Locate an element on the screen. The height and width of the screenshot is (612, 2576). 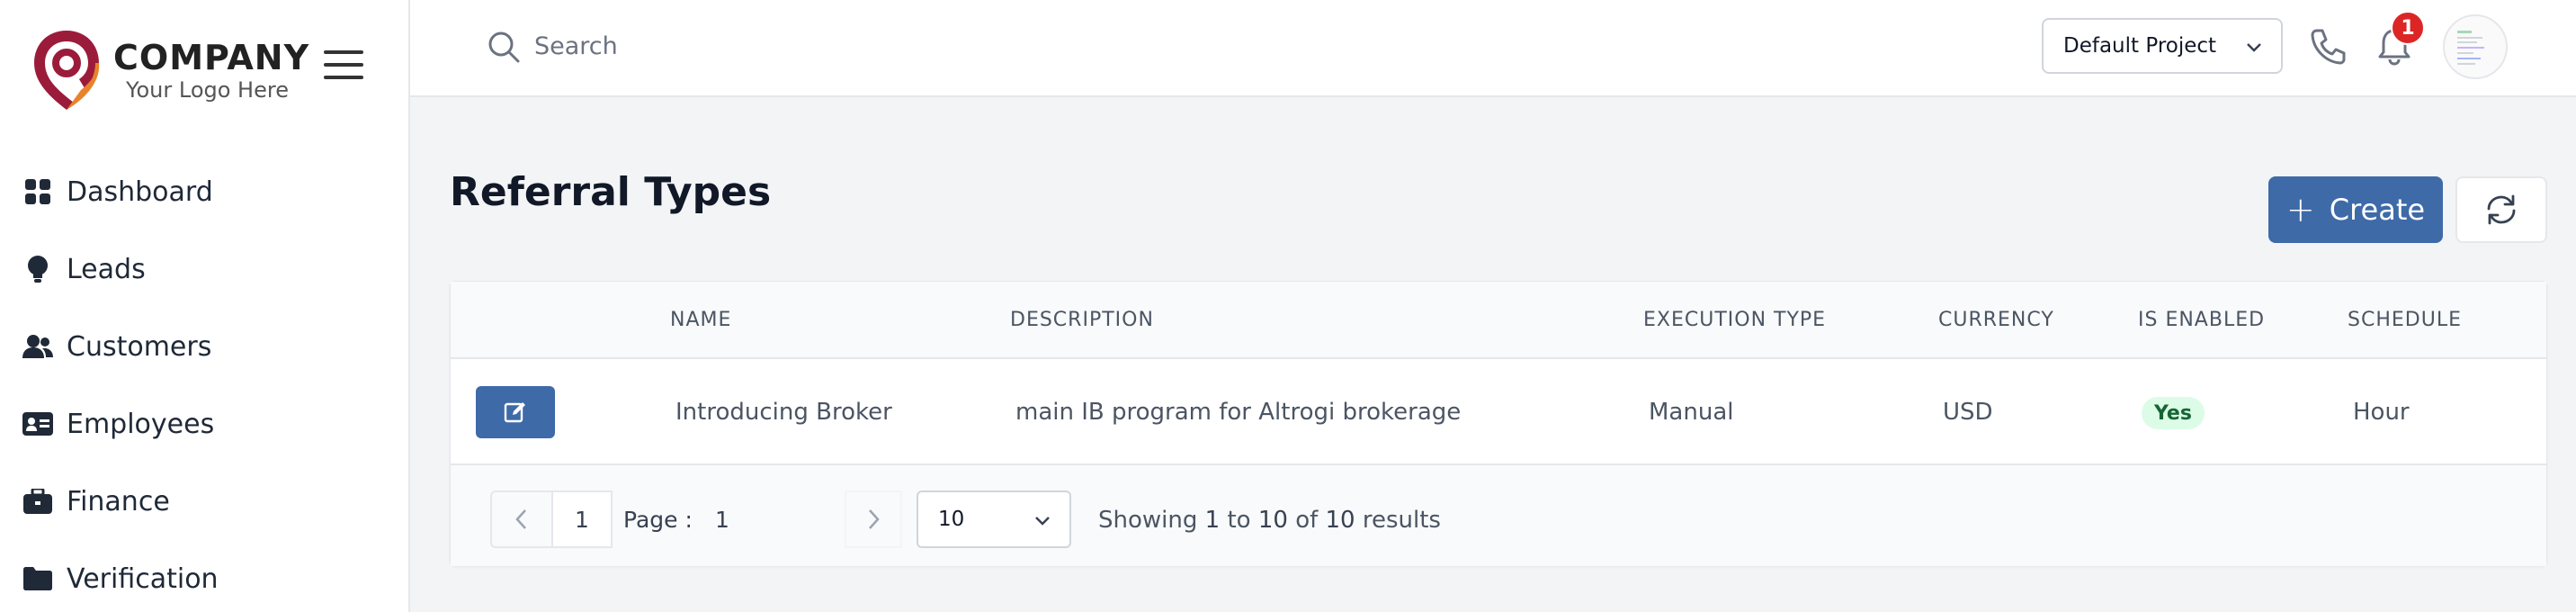
column-header-execution-type: EXECUTION TYPE is located at coordinates (1734, 320).